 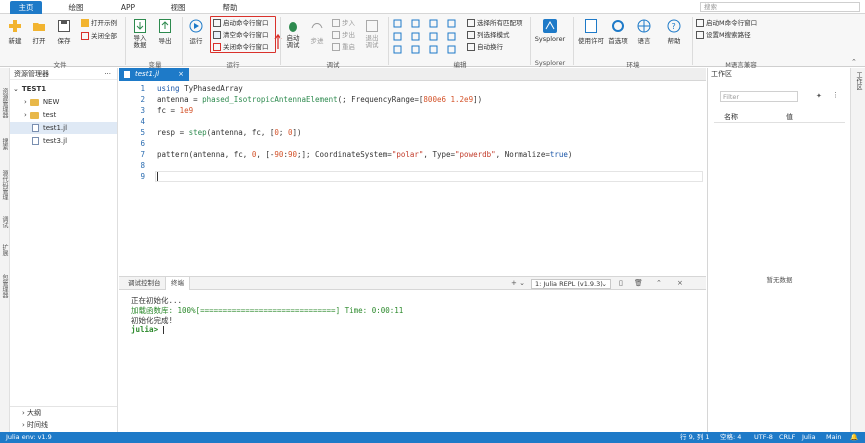 I want to click on notification-icon: 🔔, so click(x=854, y=437).